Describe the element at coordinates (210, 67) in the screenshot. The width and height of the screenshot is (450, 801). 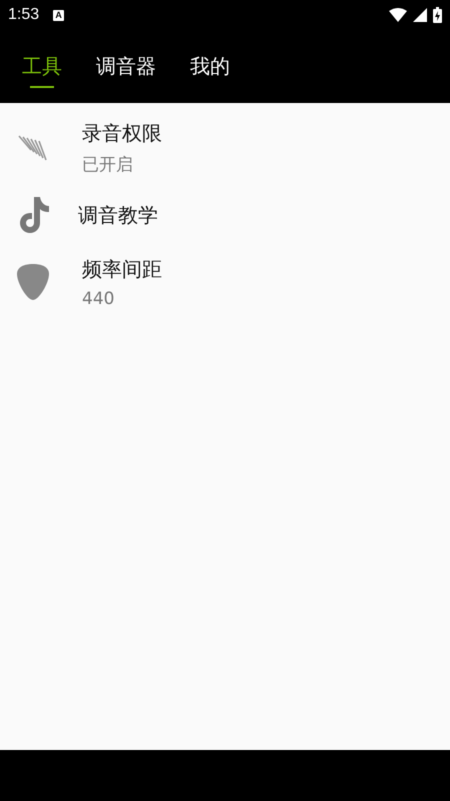
I see `tab: 我的` at that location.